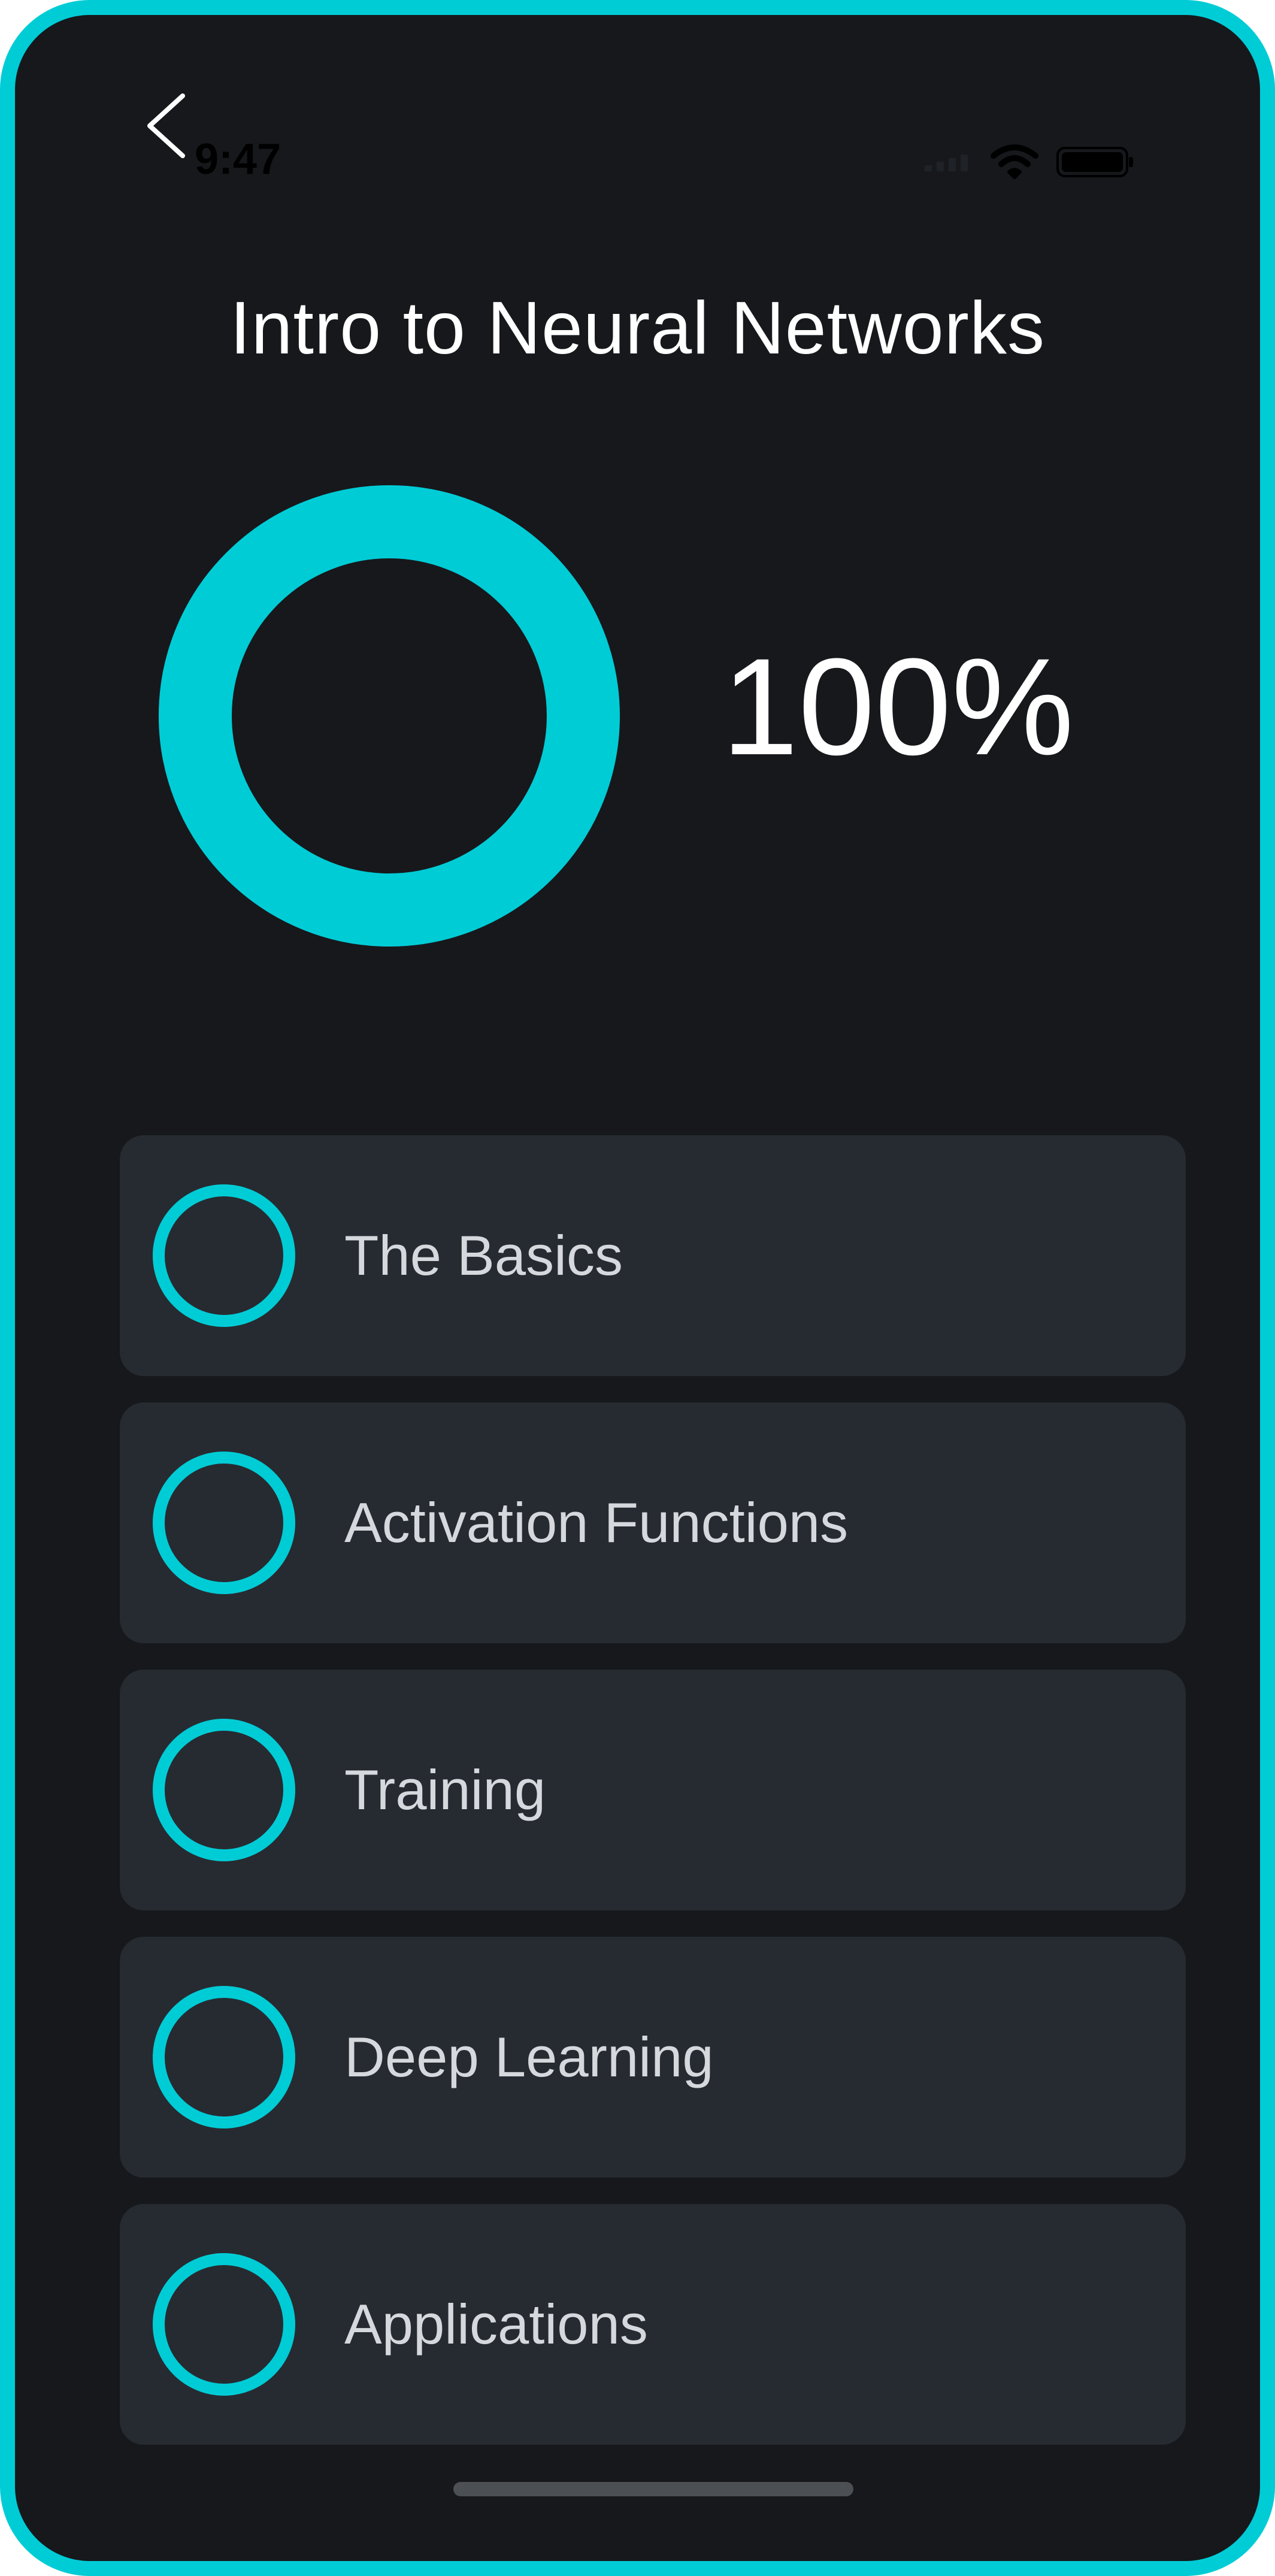 This screenshot has height=2576, width=1275. I want to click on battery-icon, so click(1095, 161).